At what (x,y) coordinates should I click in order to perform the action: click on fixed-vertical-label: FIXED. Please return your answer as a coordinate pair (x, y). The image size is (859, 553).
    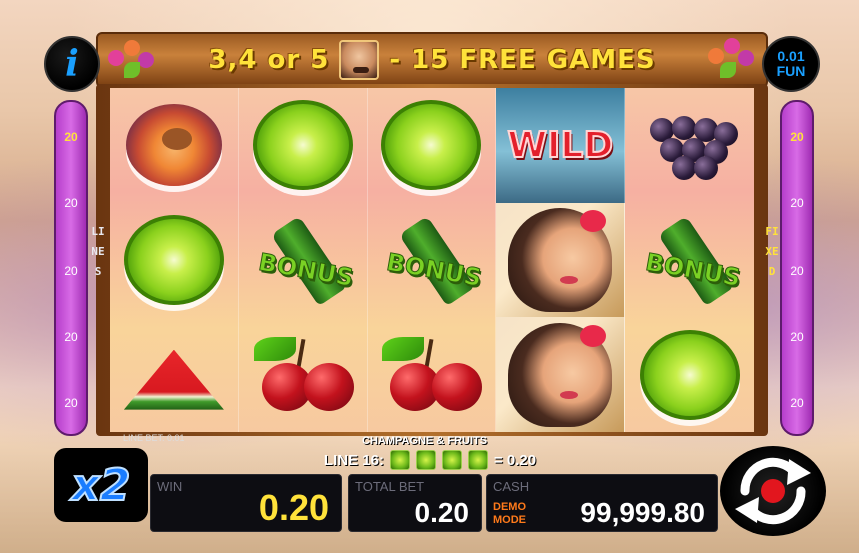
    Looking at the image, I should click on (772, 251).